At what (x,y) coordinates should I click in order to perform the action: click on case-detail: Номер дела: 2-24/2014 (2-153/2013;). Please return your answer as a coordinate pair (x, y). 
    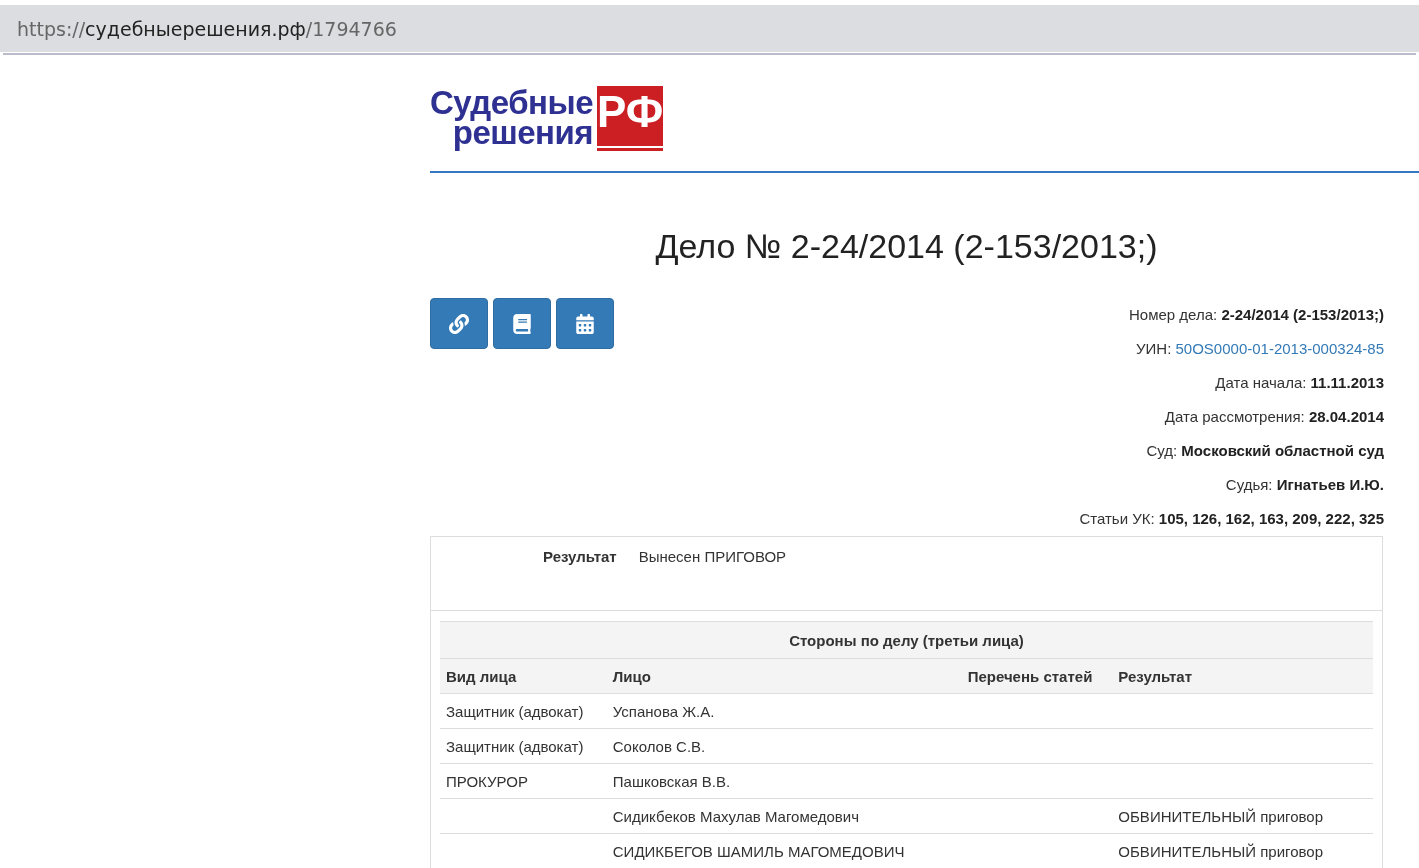
    Looking at the image, I should click on (1256, 315).